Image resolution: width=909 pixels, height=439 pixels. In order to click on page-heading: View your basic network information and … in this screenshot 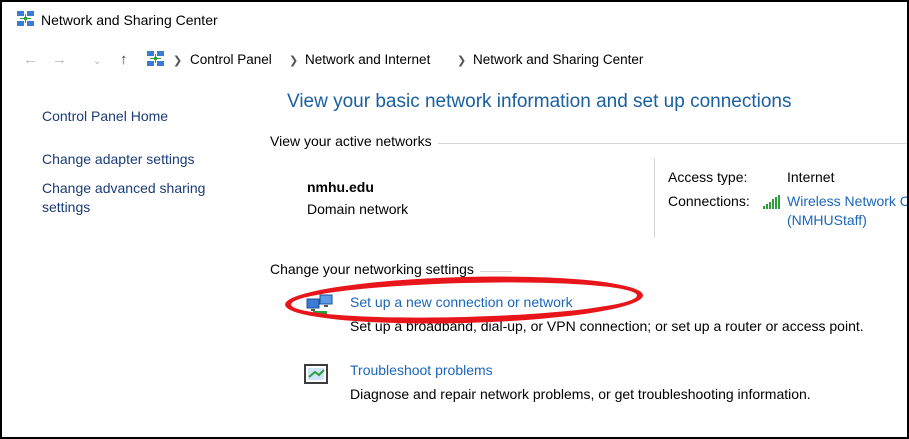, I will do `click(539, 101)`.